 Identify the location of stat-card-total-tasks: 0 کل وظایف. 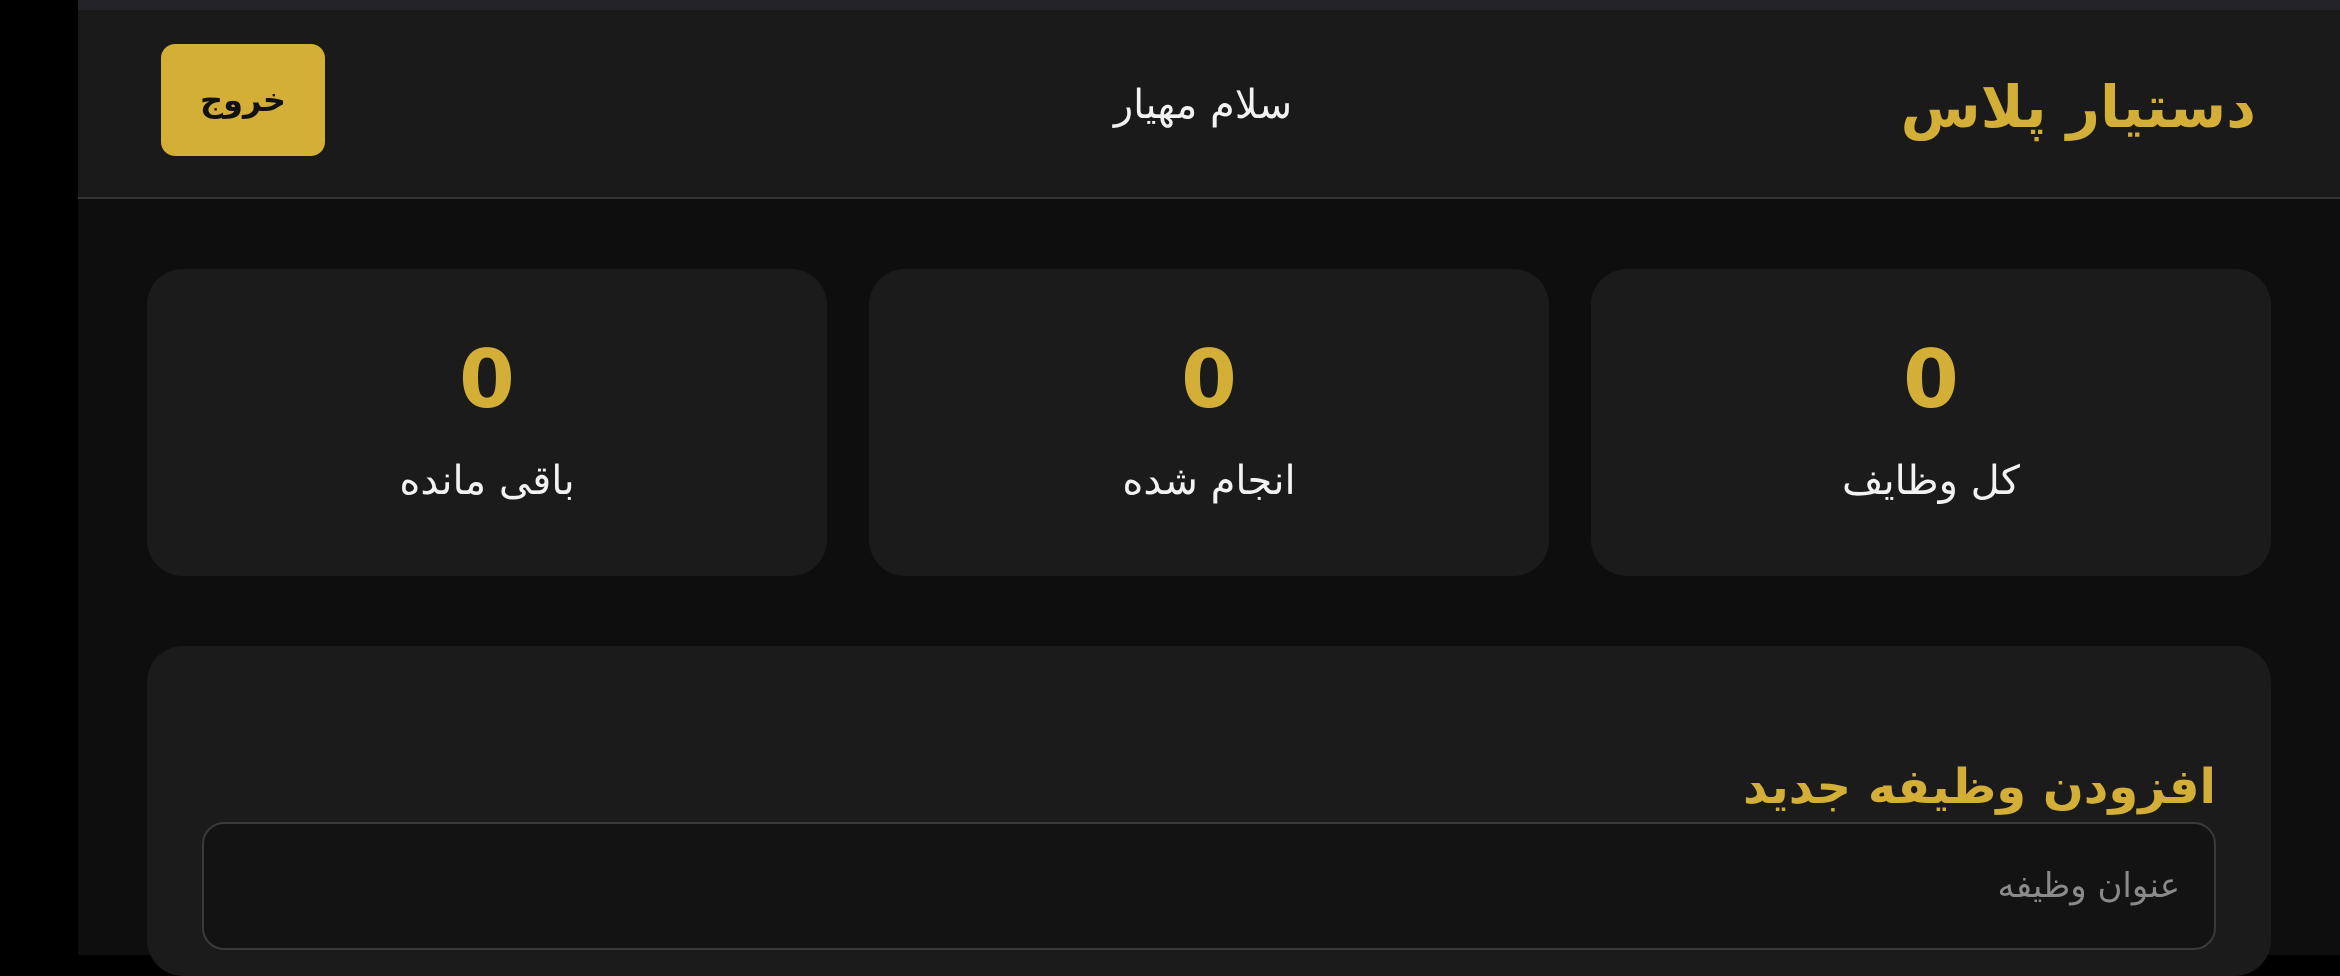
(1931, 422).